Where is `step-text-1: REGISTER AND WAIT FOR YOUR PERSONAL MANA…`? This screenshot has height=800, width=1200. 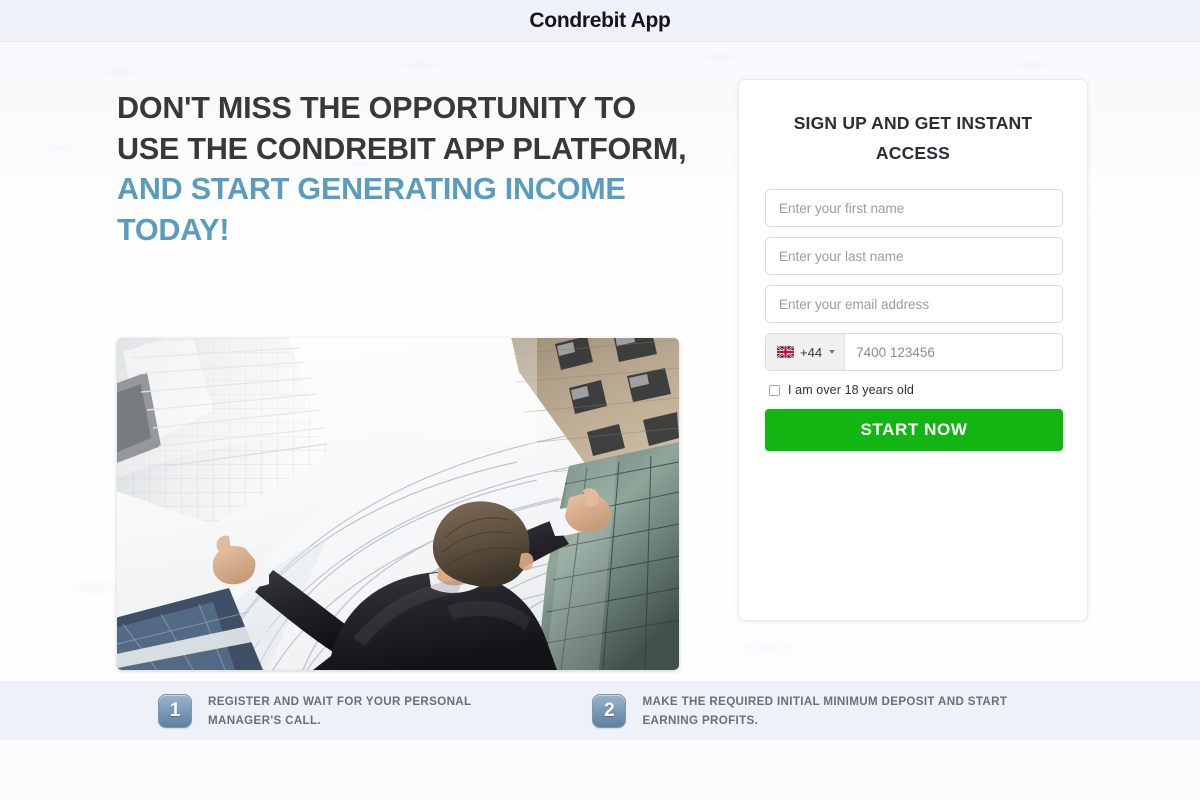 step-text-1: REGISTER AND WAIT FOR YOUR PERSONAL MANA… is located at coordinates (339, 711).